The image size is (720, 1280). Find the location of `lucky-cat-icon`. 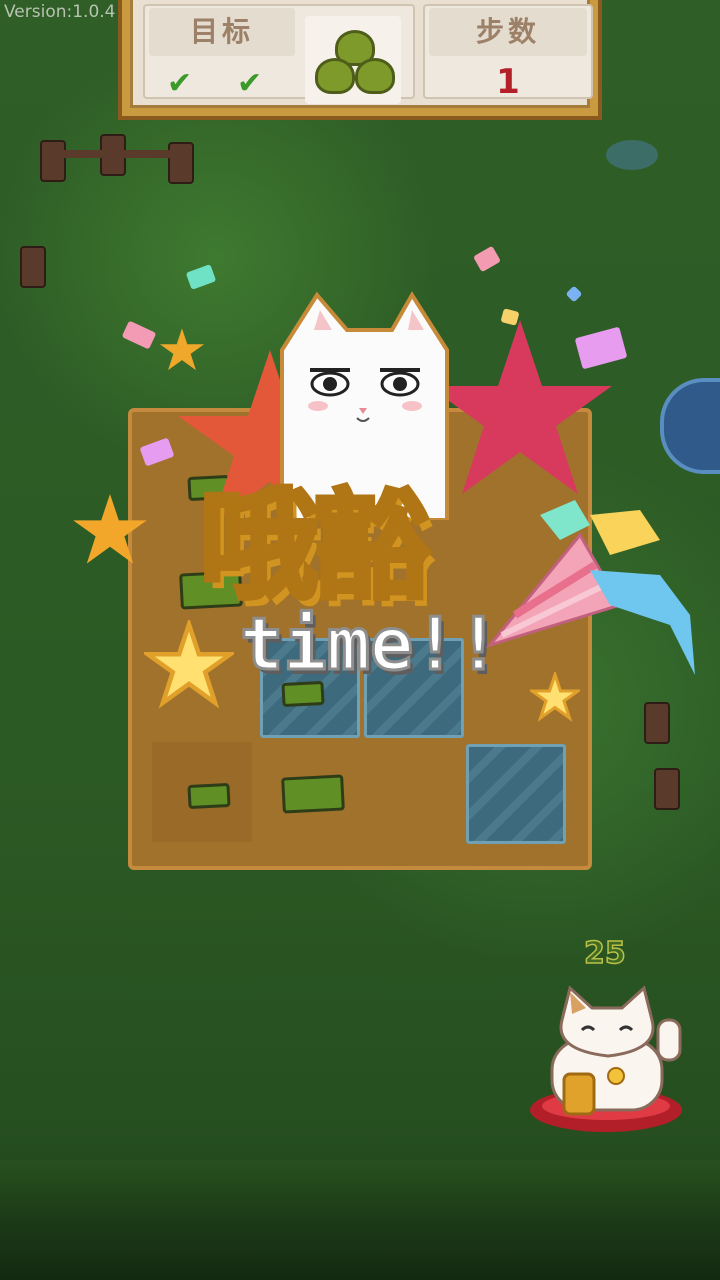

lucky-cat-icon is located at coordinates (610, 1060).